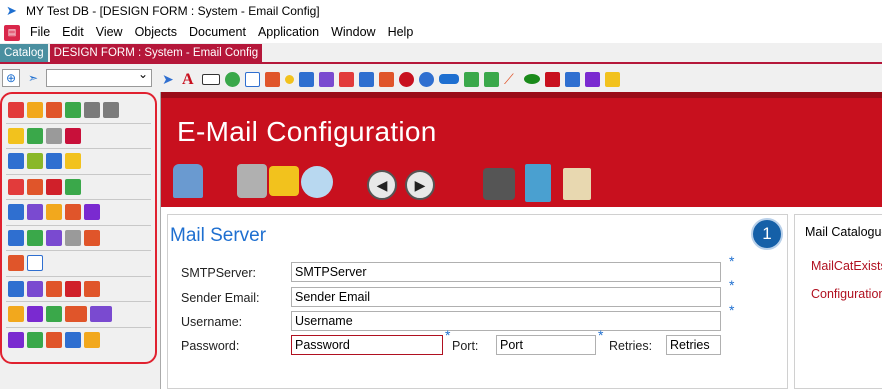 The image size is (882, 389). What do you see at coordinates (16, 314) in the screenshot?
I see `arrow-icon` at bounding box center [16, 314].